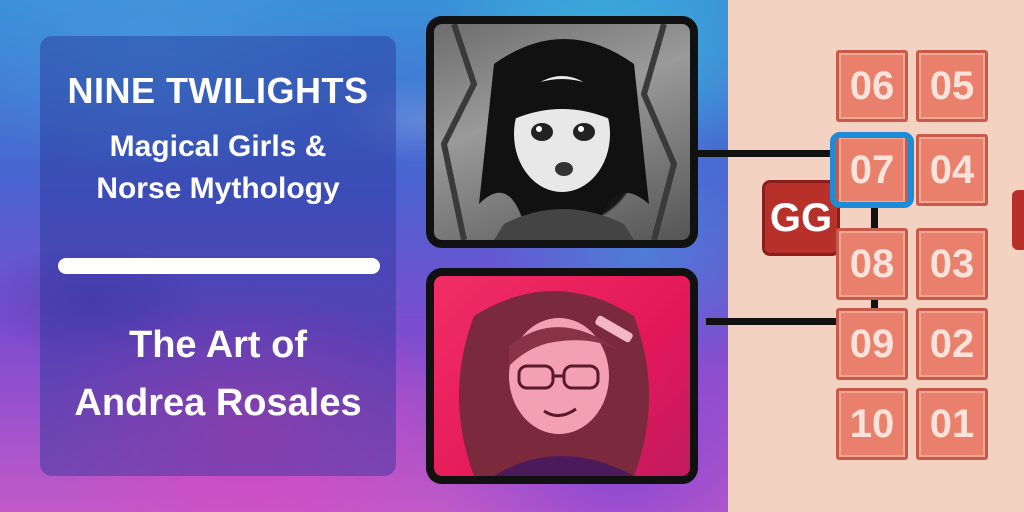 Image resolution: width=1024 pixels, height=512 pixels. I want to click on credit-line-1: The Art of, so click(217, 345).